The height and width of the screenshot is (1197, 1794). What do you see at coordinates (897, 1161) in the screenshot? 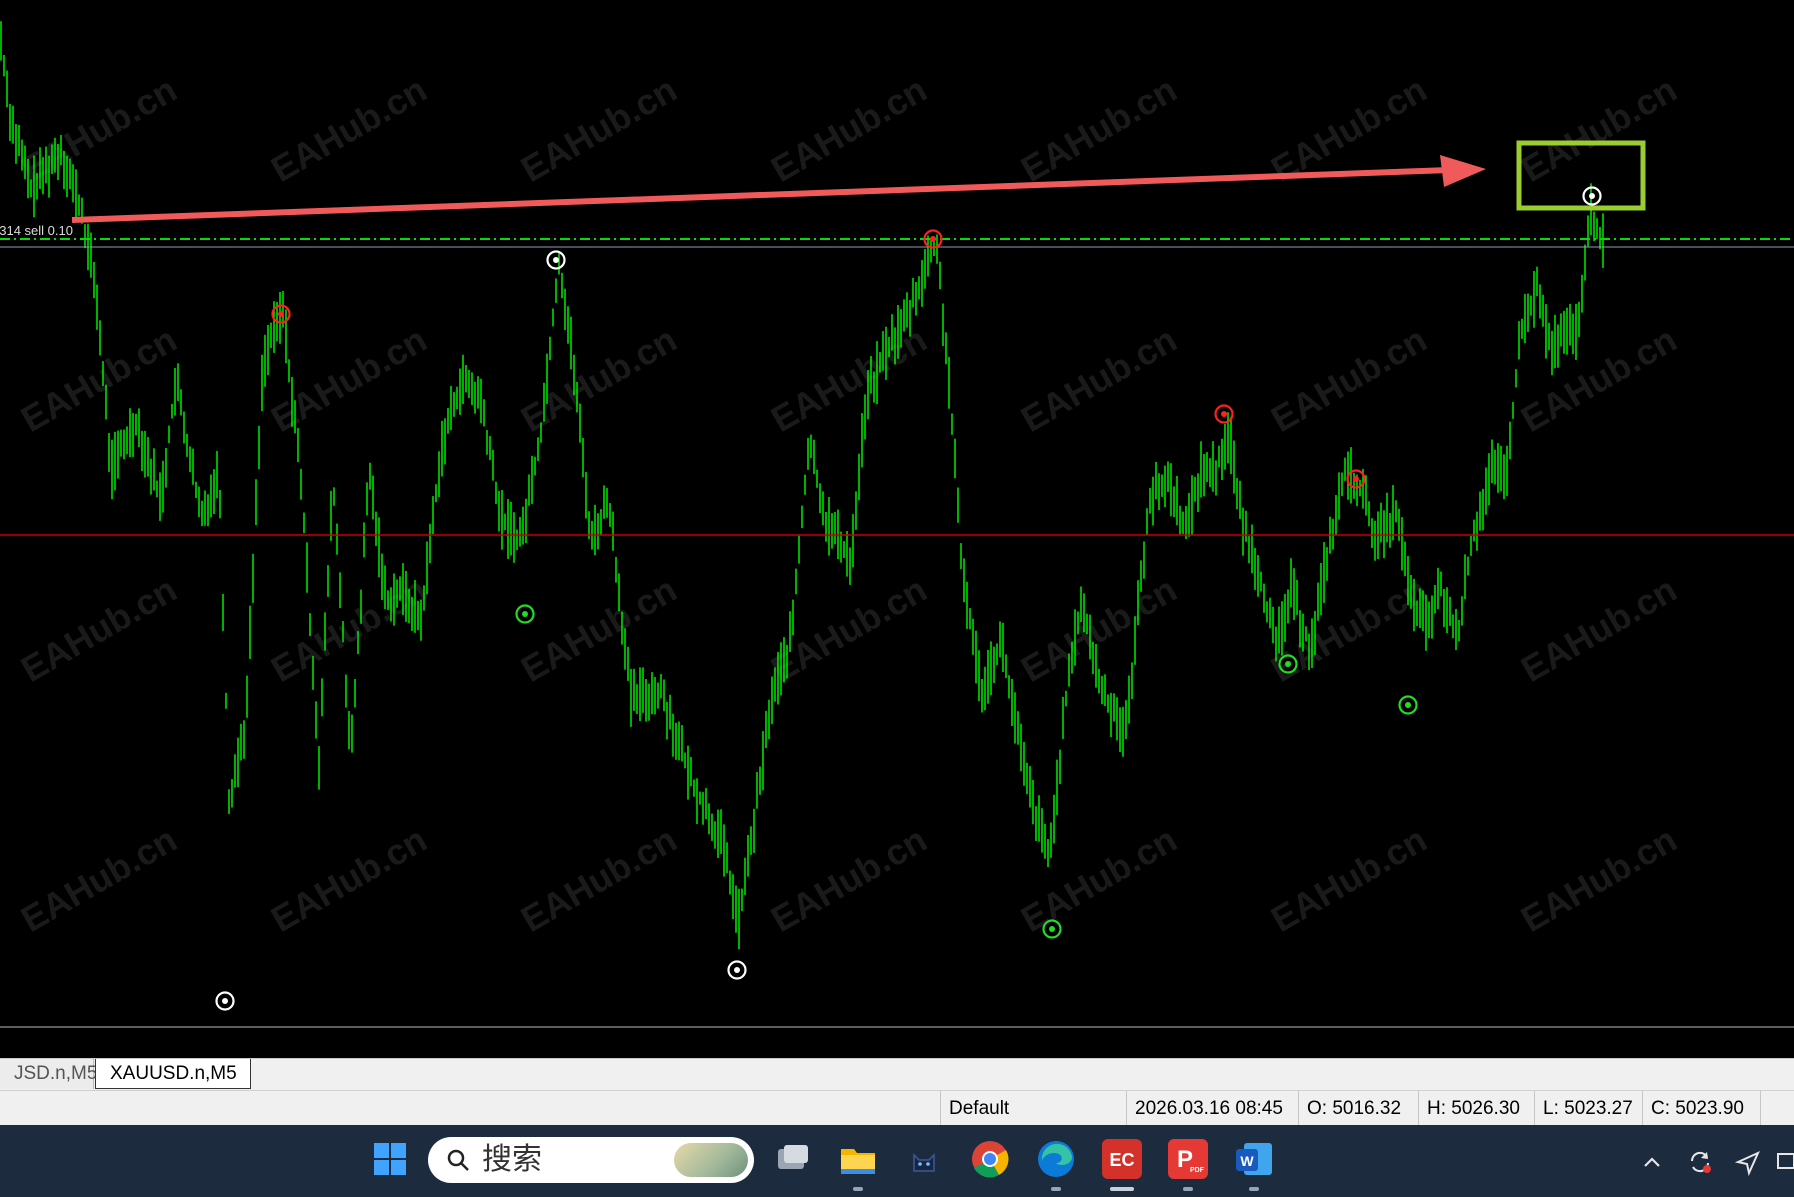
I see `windows-taskbar: 搜索 EC P PDF W` at bounding box center [897, 1161].